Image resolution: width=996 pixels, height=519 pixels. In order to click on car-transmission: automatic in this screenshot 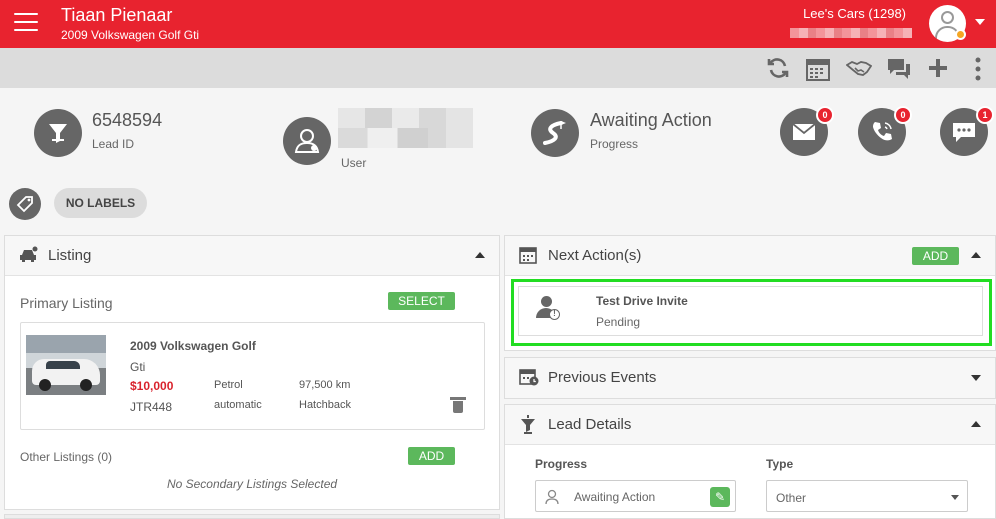, I will do `click(238, 405)`.